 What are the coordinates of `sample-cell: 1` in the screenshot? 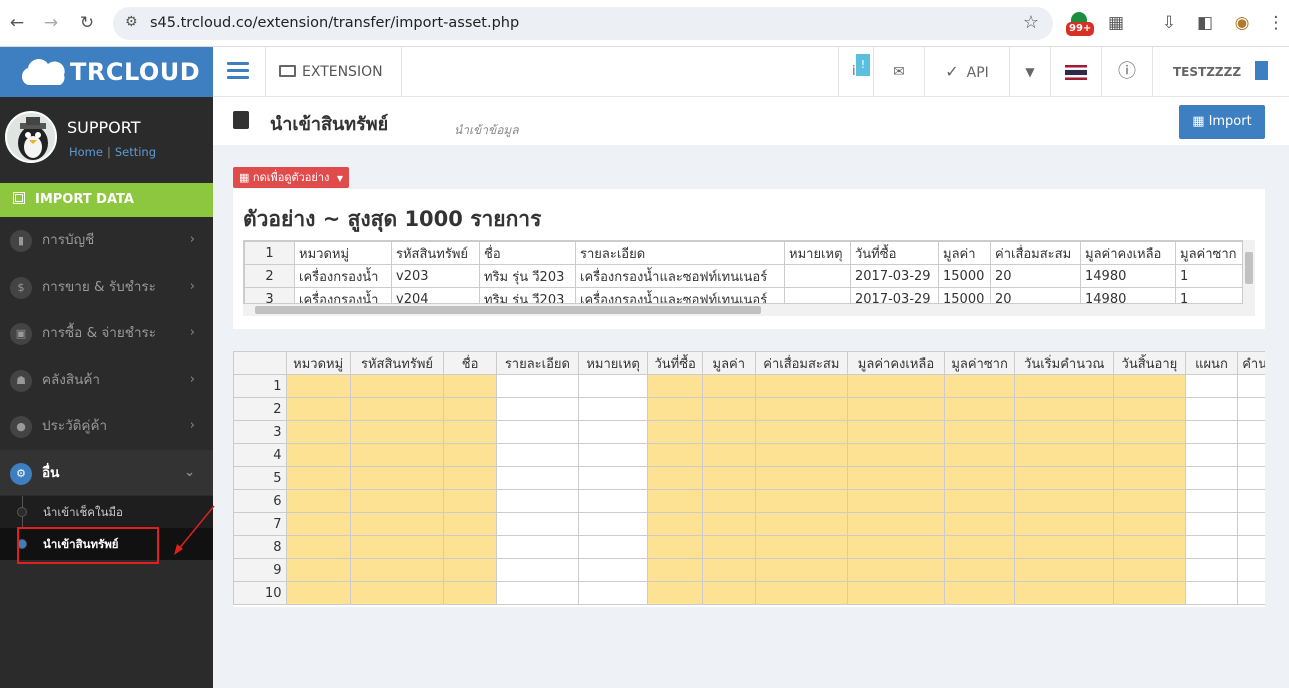 It's located at (1208, 276).